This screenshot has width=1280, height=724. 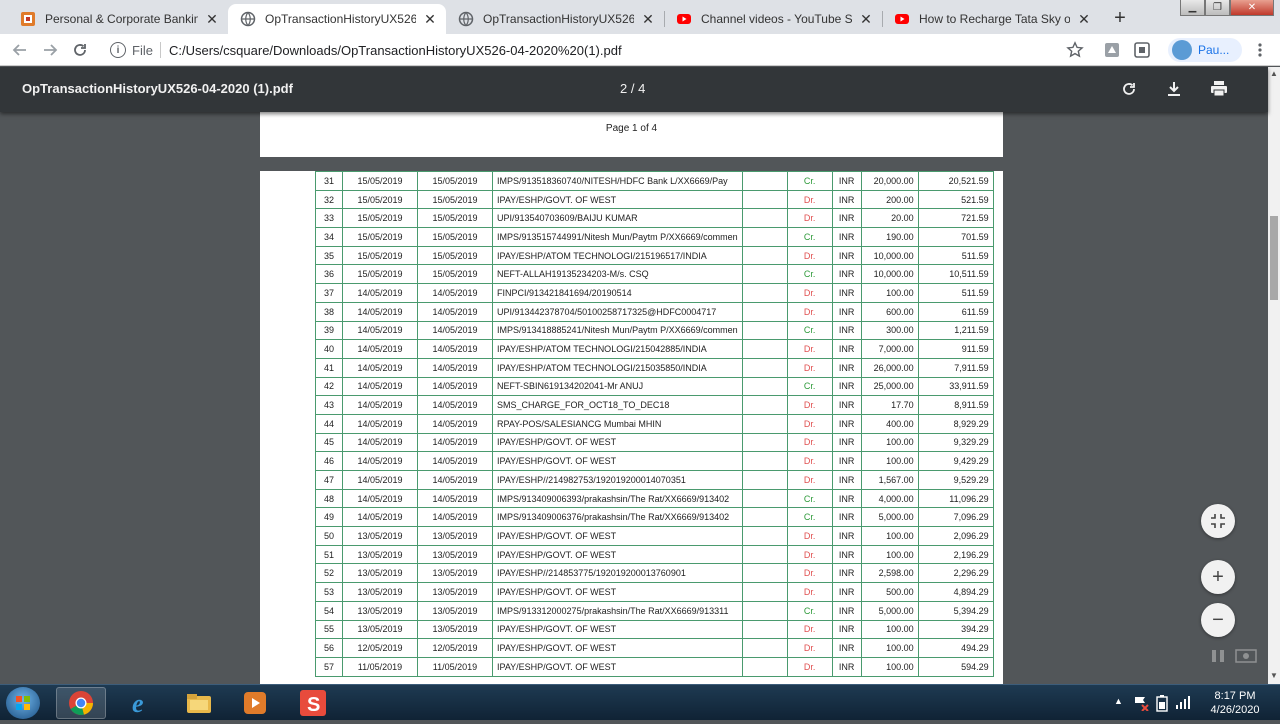 I want to click on internet-explorer-icon: e, so click(x=141, y=703).